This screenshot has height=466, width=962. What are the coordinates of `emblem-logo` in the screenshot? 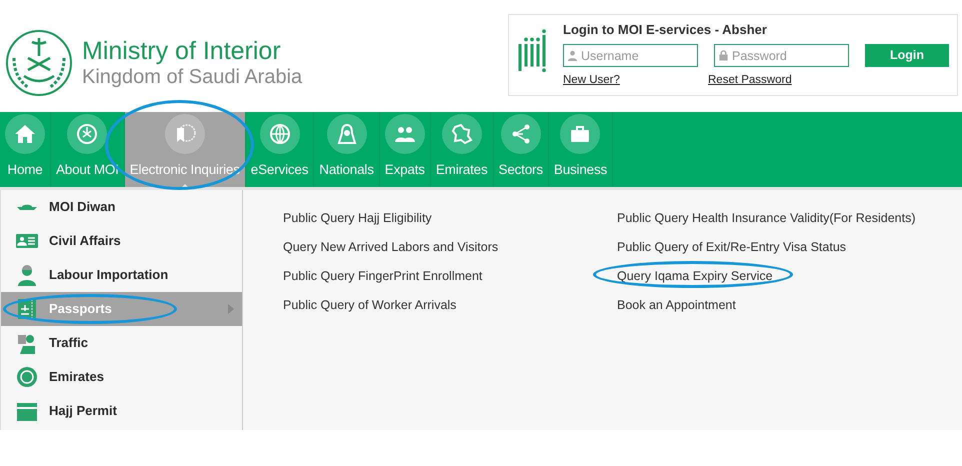 It's located at (39, 63).